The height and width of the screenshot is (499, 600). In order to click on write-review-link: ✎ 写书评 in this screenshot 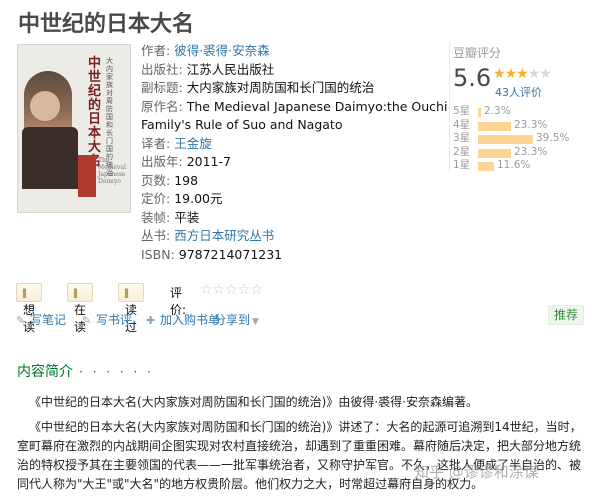, I will do `click(107, 319)`.